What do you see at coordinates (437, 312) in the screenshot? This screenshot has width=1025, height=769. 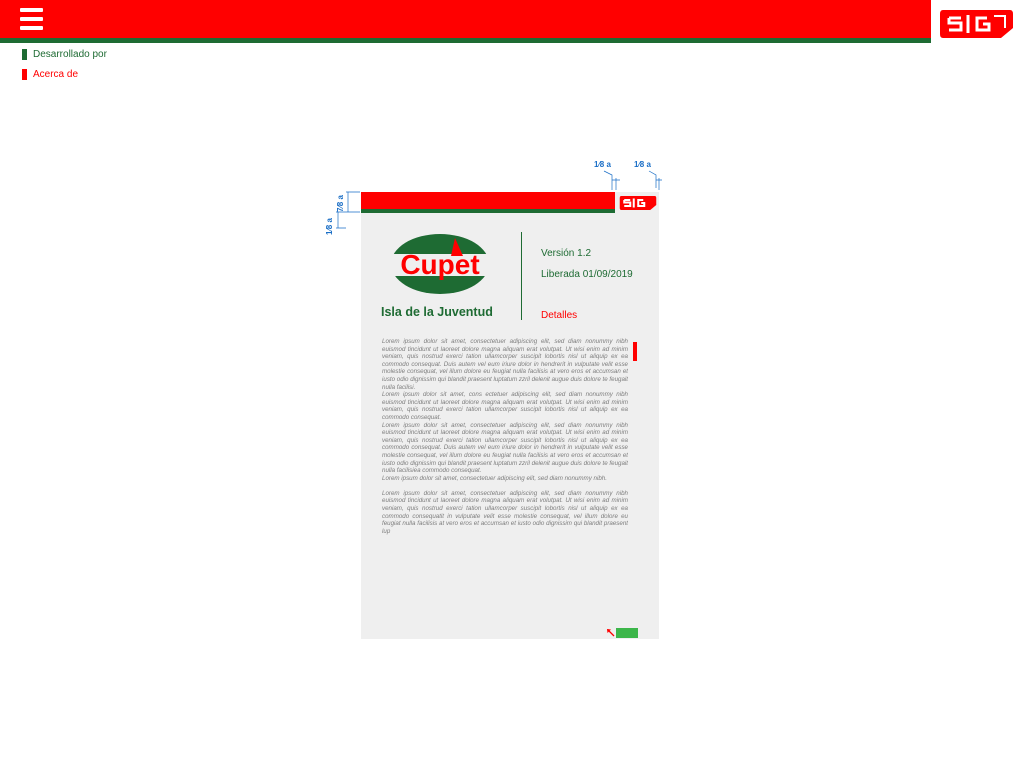 I see `location-subtitle: Isla de la Juventud` at bounding box center [437, 312].